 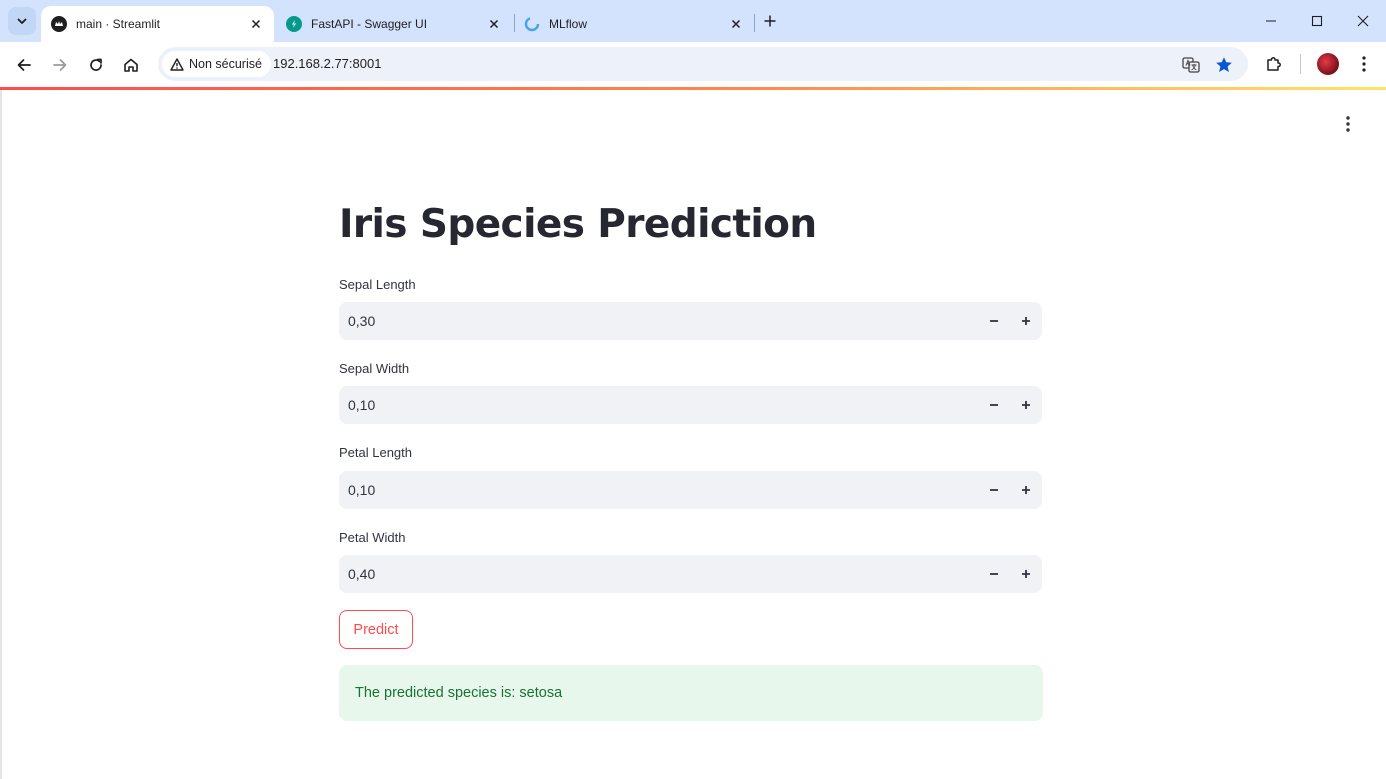 What do you see at coordinates (374, 368) in the screenshot?
I see `sepal-width-label: Sepal Width` at bounding box center [374, 368].